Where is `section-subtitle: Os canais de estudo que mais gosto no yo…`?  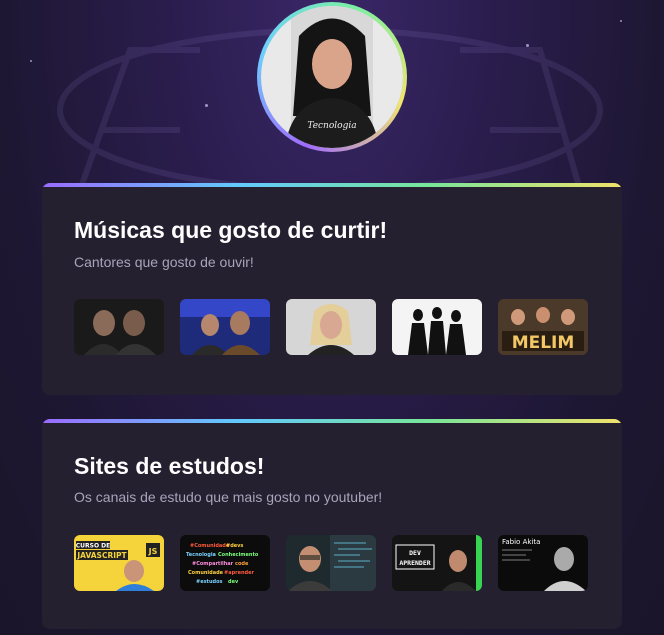 section-subtitle: Os canais de estudo que mais gosto no yo… is located at coordinates (228, 497).